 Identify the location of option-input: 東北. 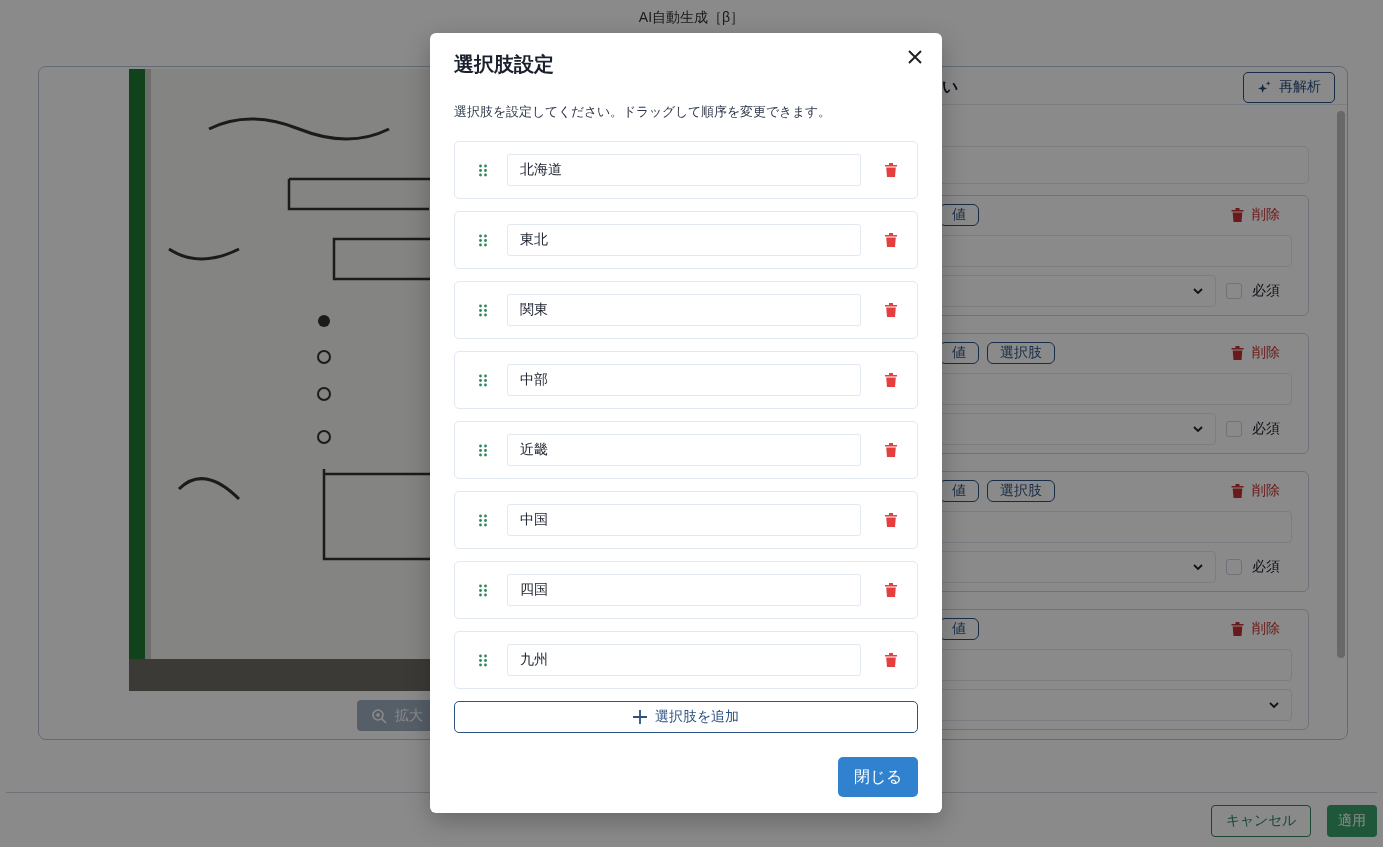
(684, 240).